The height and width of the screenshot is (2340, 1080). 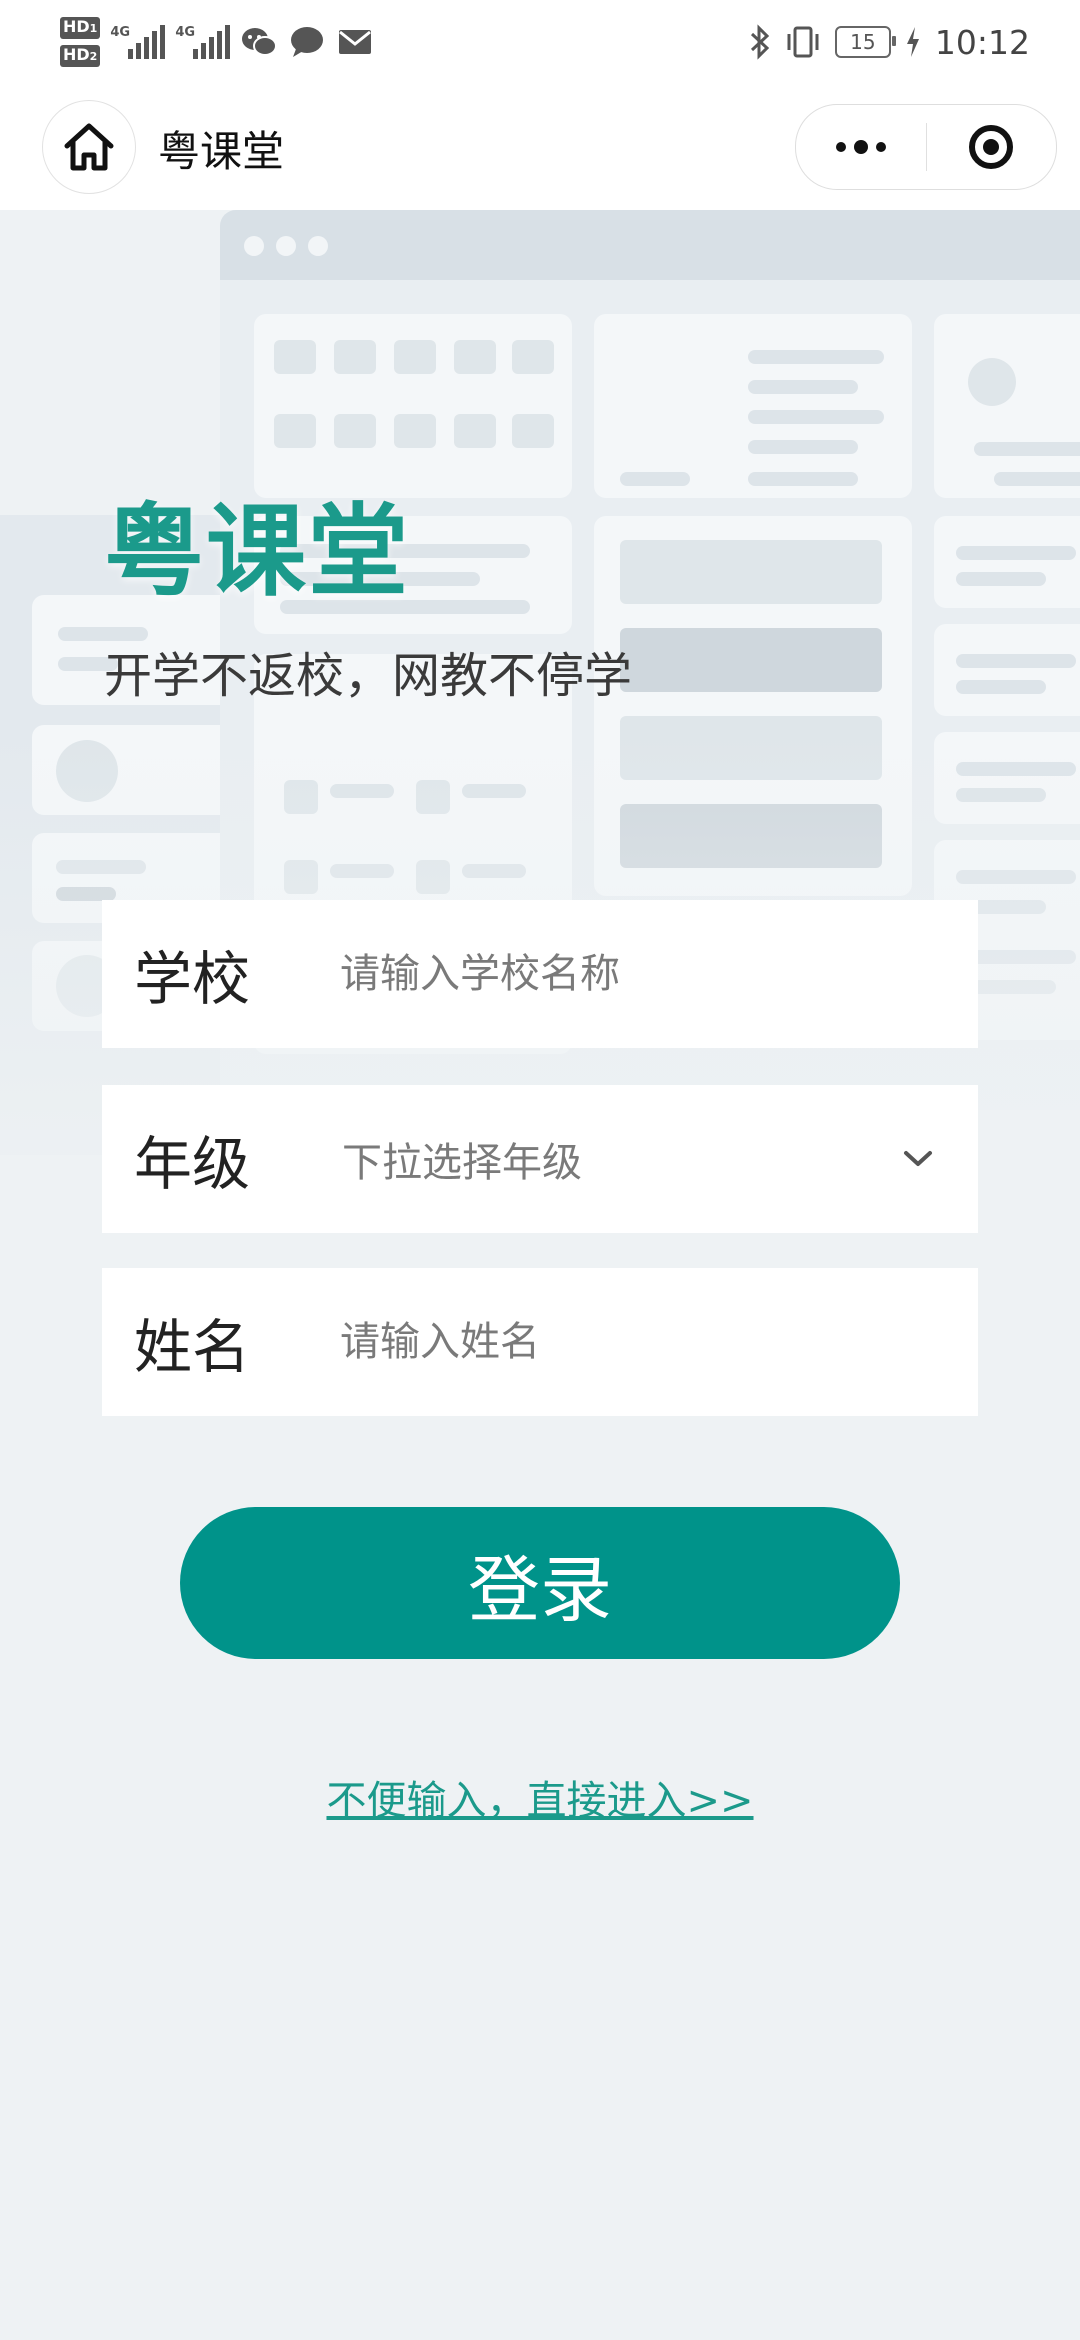 I want to click on mail-icon, so click(x=355, y=42).